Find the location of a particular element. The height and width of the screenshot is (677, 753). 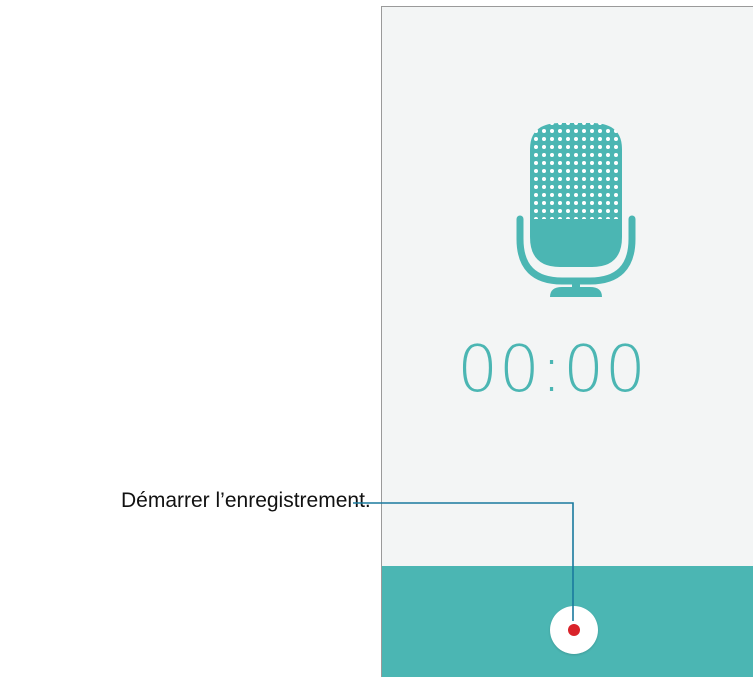

record-button is located at coordinates (574, 630).